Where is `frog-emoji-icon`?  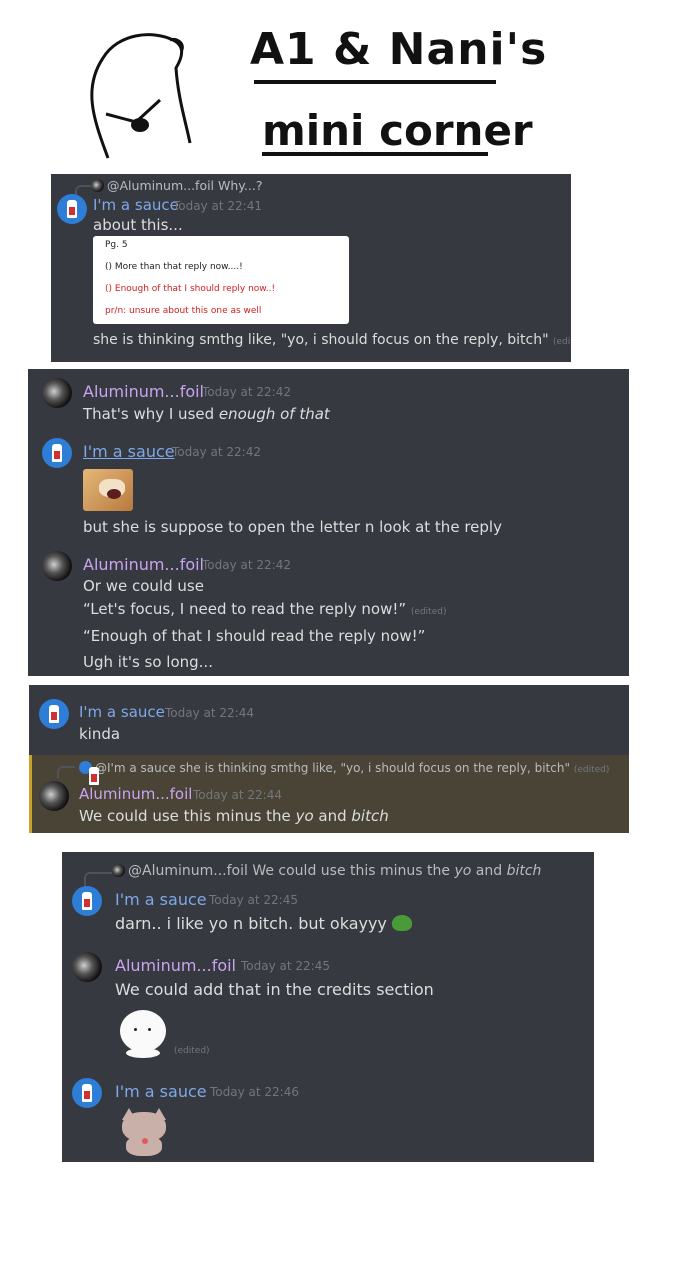 frog-emoji-icon is located at coordinates (402, 923).